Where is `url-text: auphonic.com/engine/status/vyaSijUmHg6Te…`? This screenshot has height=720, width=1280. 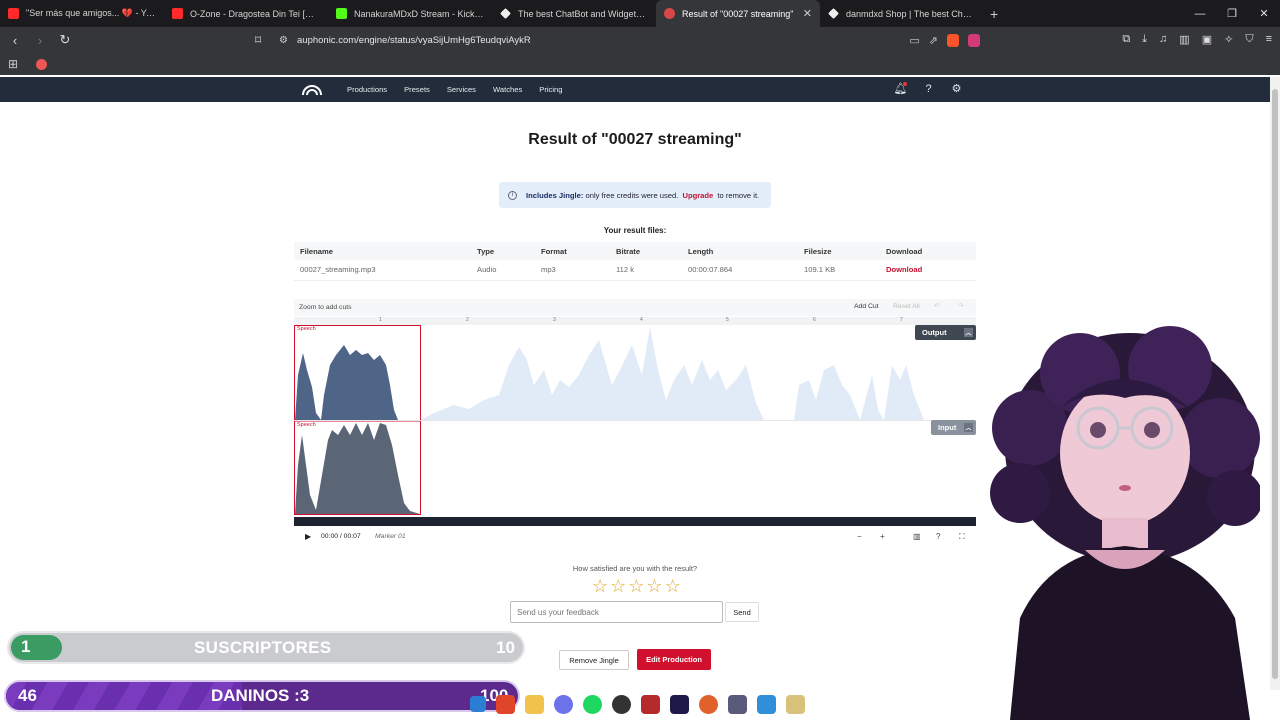
url-text: auphonic.com/engine/status/vyaSijUmHg6Te… is located at coordinates (414, 40).